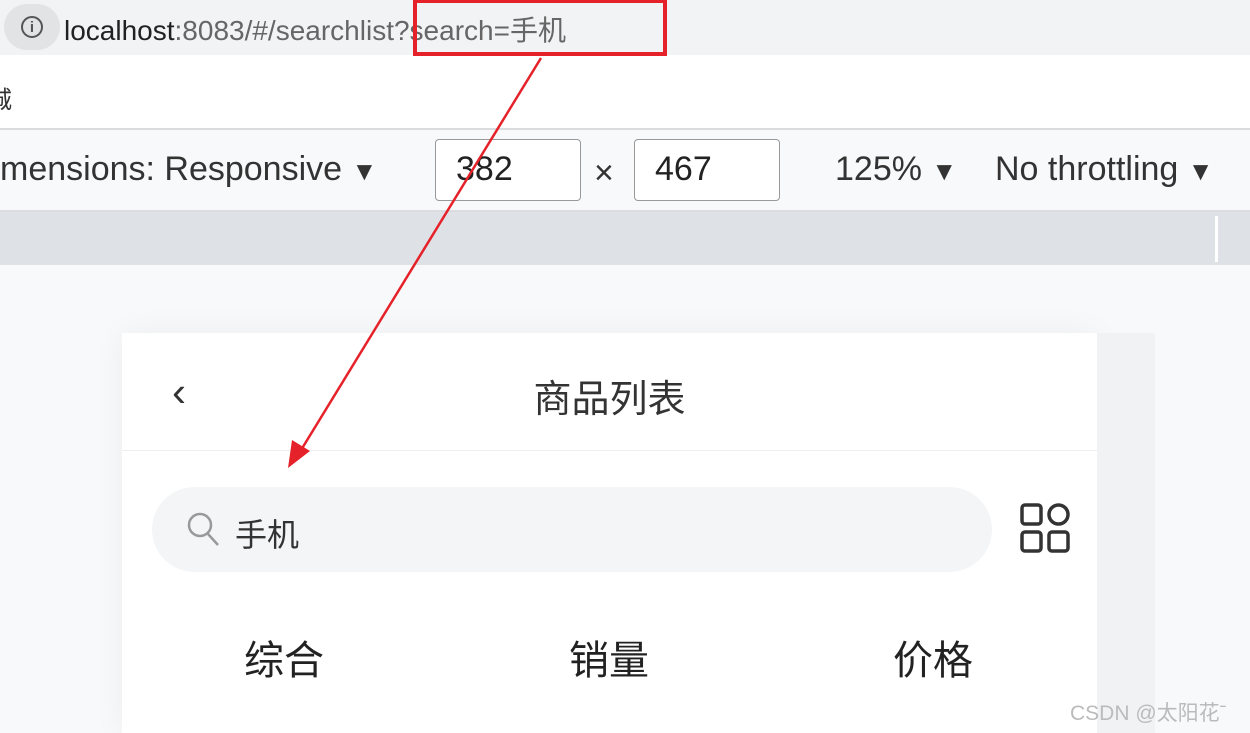 The image size is (1250, 733). Describe the element at coordinates (1148, 713) in the screenshot. I see `watermark: CSDN @太阳花ˉ` at that location.